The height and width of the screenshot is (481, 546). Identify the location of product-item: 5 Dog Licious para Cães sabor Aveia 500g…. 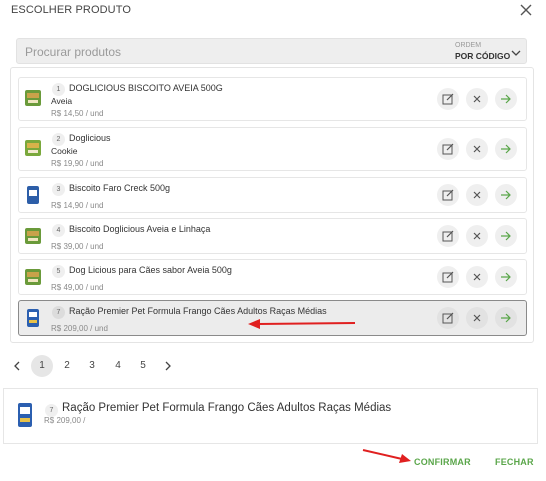
(272, 277).